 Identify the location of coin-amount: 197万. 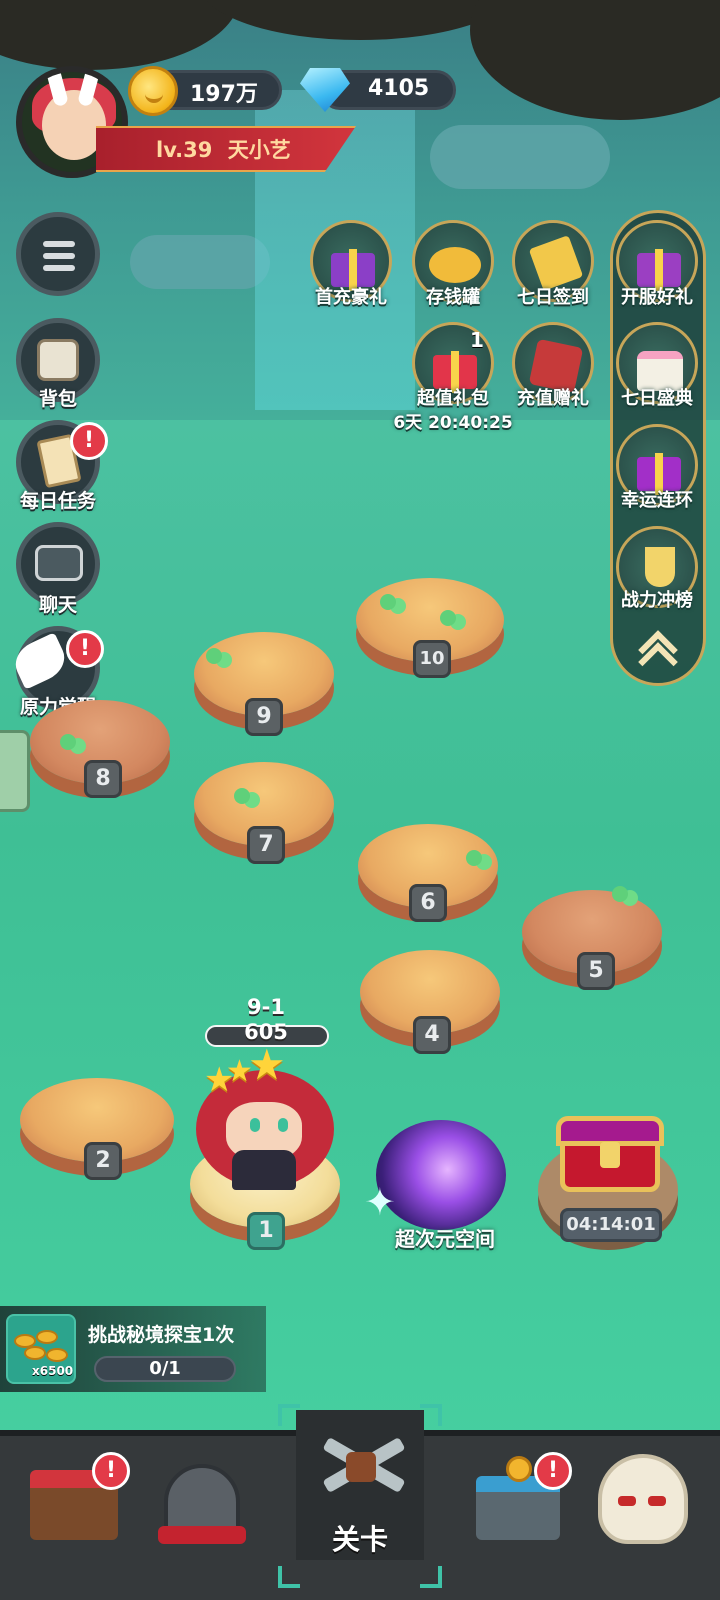
(224, 94).